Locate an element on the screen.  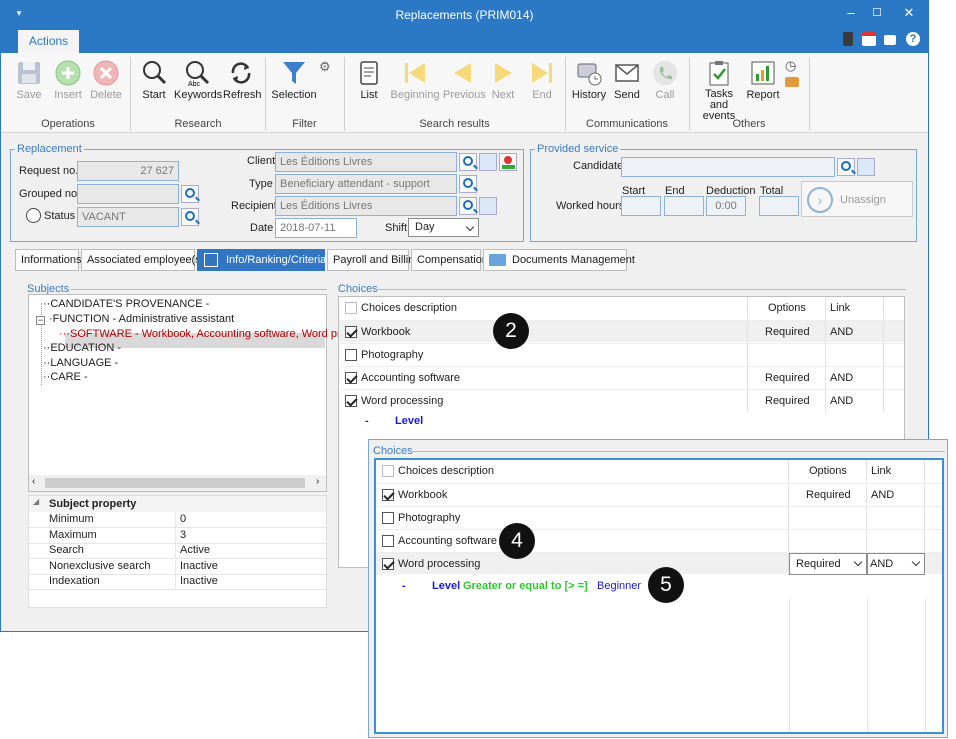
status-radio is located at coordinates (33, 215).